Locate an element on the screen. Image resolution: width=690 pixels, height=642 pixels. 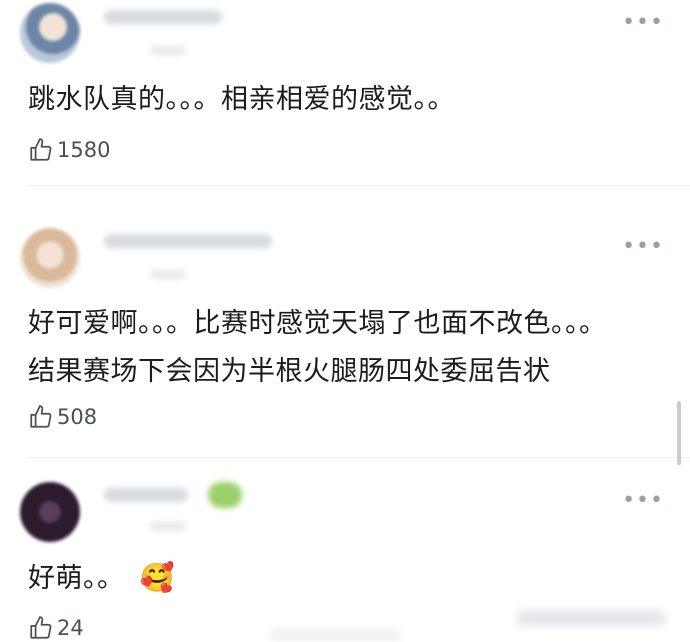
scrollbar is located at coordinates (679, 433).